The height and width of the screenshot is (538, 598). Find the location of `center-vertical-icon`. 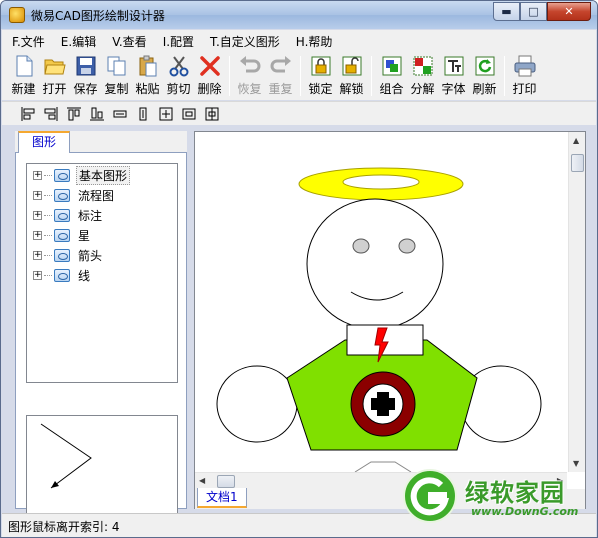

center-vertical-icon is located at coordinates (212, 113).